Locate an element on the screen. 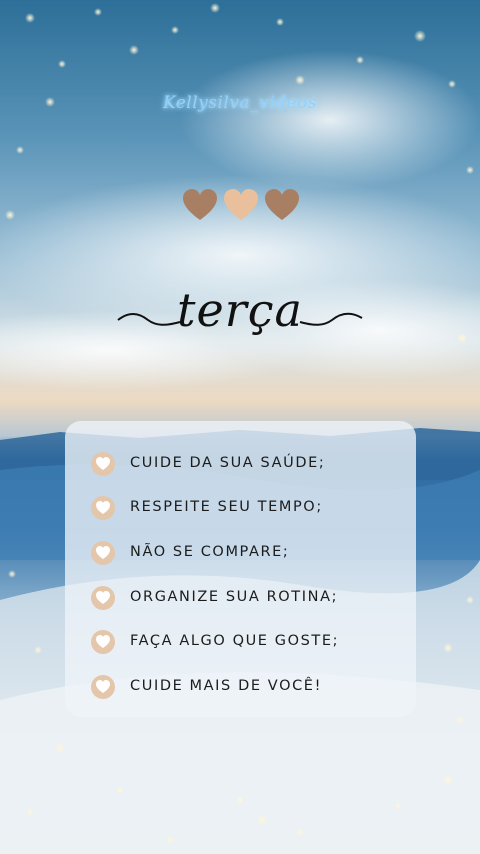 The width and height of the screenshot is (480, 854). list-item: ORGANIZE SUA ROTINA; is located at coordinates (240, 599).